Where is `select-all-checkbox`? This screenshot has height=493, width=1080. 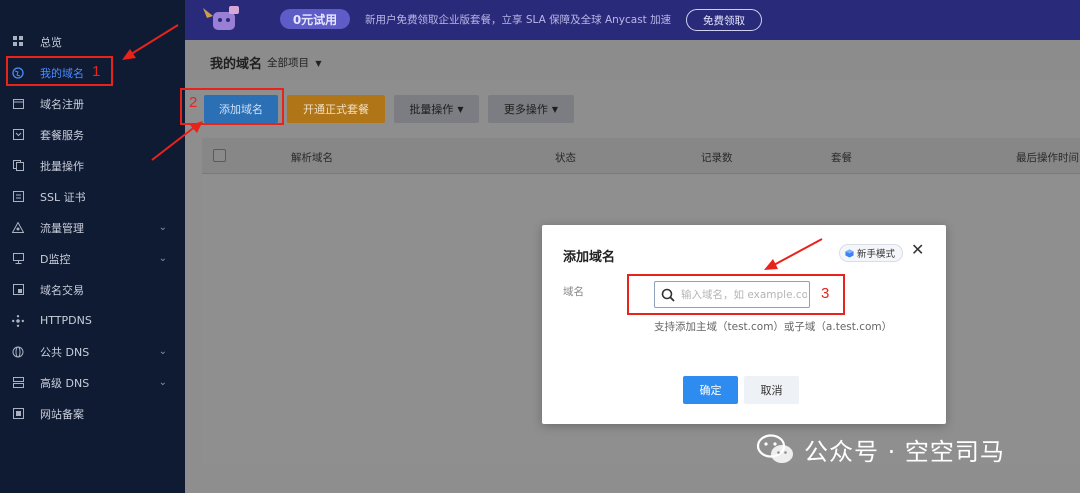 select-all-checkbox is located at coordinates (219, 155).